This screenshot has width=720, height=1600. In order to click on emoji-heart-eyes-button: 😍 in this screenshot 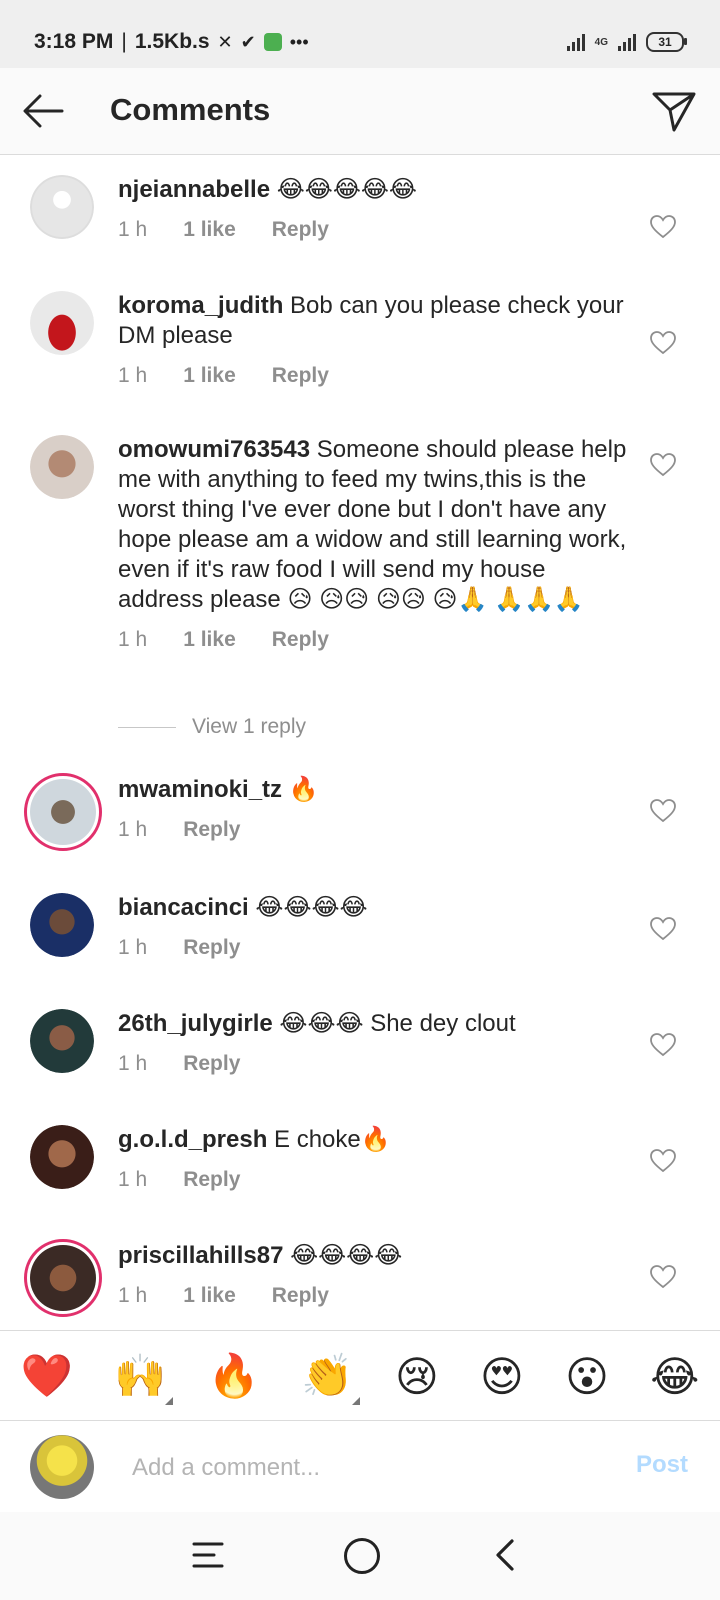, I will do `click(502, 1376)`.